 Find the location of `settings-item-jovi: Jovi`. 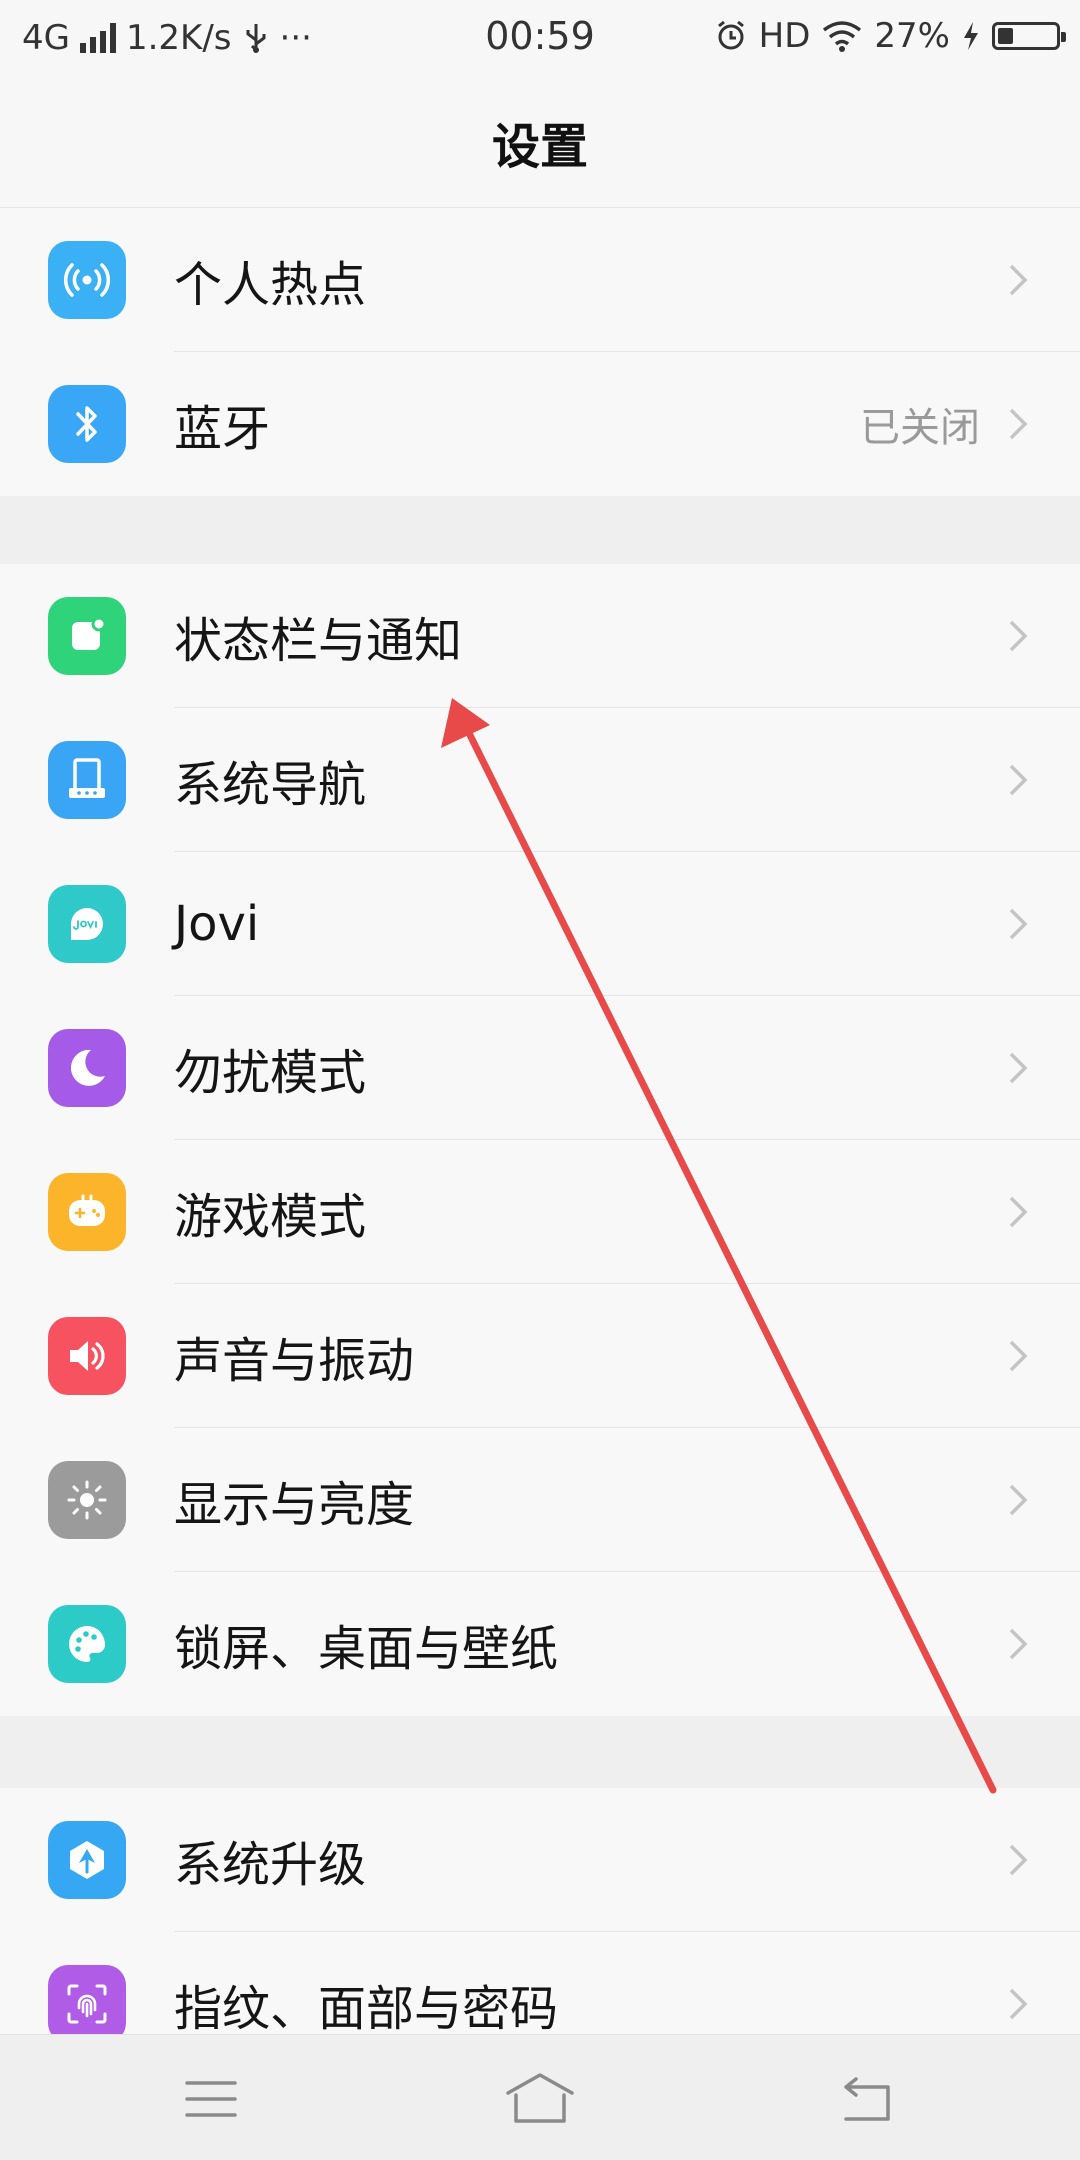

settings-item-jovi: Jovi is located at coordinates (540, 924).